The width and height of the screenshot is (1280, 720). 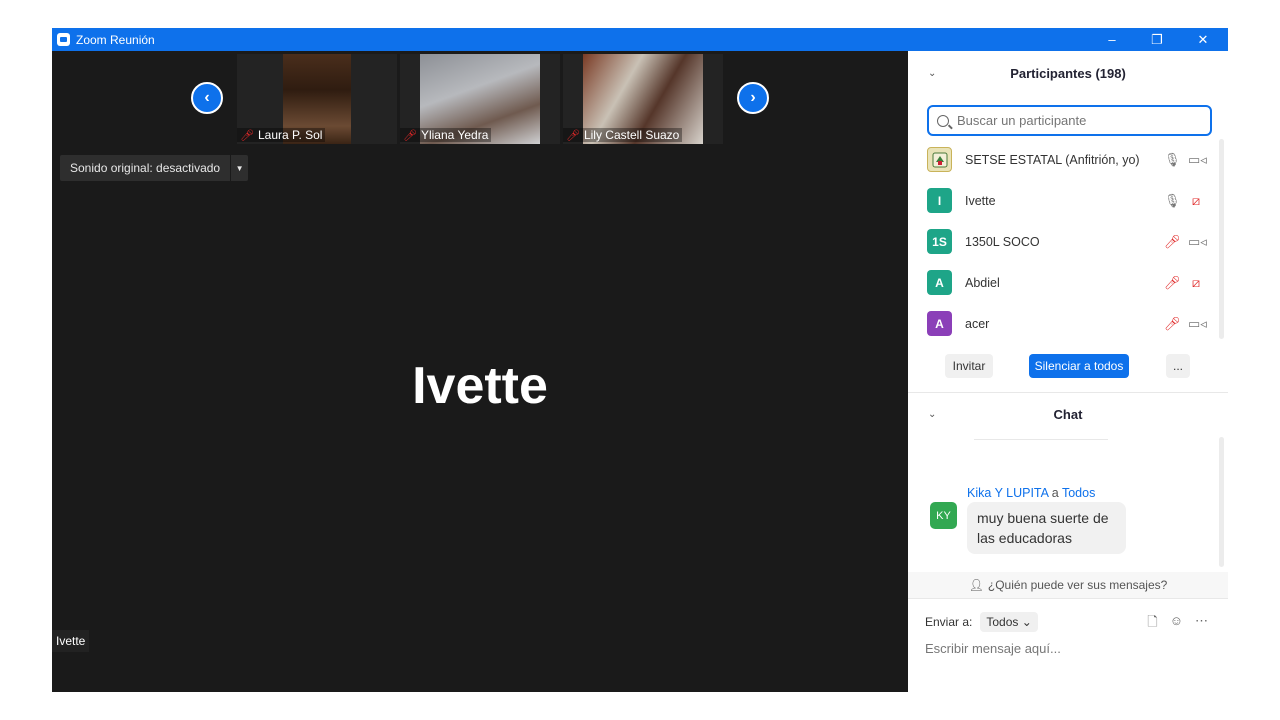 What do you see at coordinates (980, 200) in the screenshot?
I see `participant-name: Ivette` at bounding box center [980, 200].